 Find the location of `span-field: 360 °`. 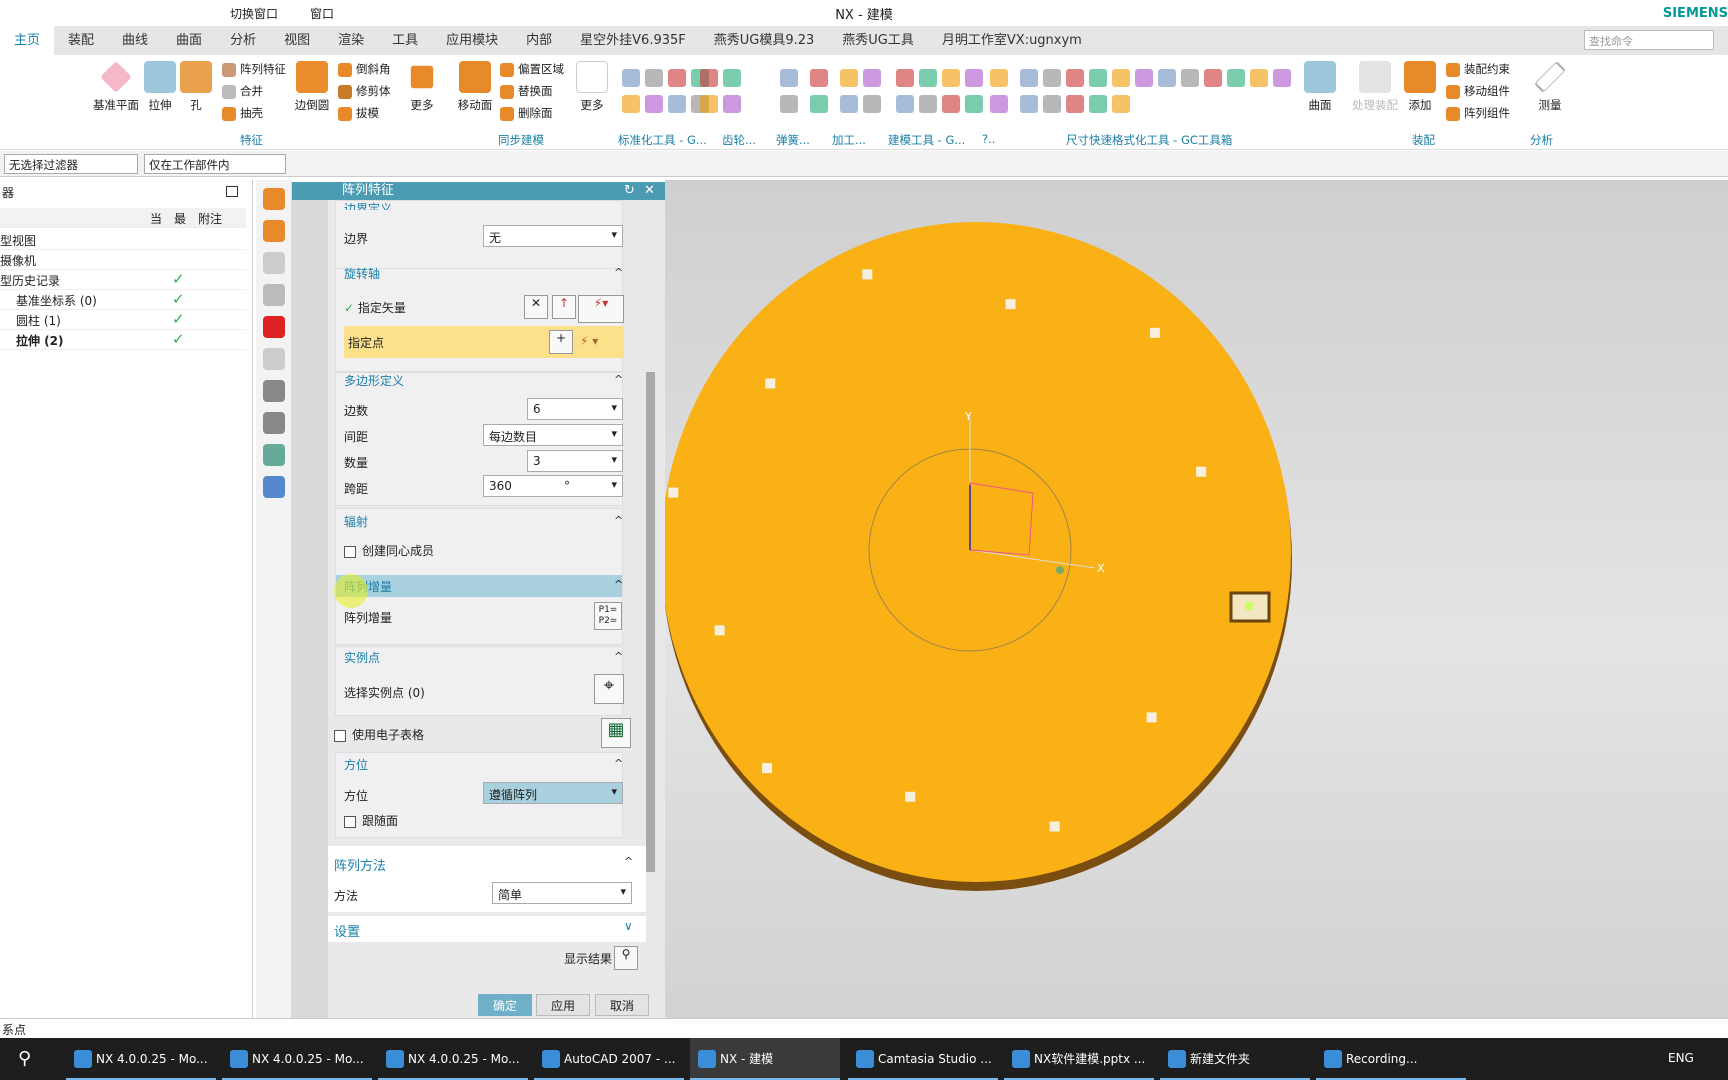

span-field: 360 ° is located at coordinates (553, 486).